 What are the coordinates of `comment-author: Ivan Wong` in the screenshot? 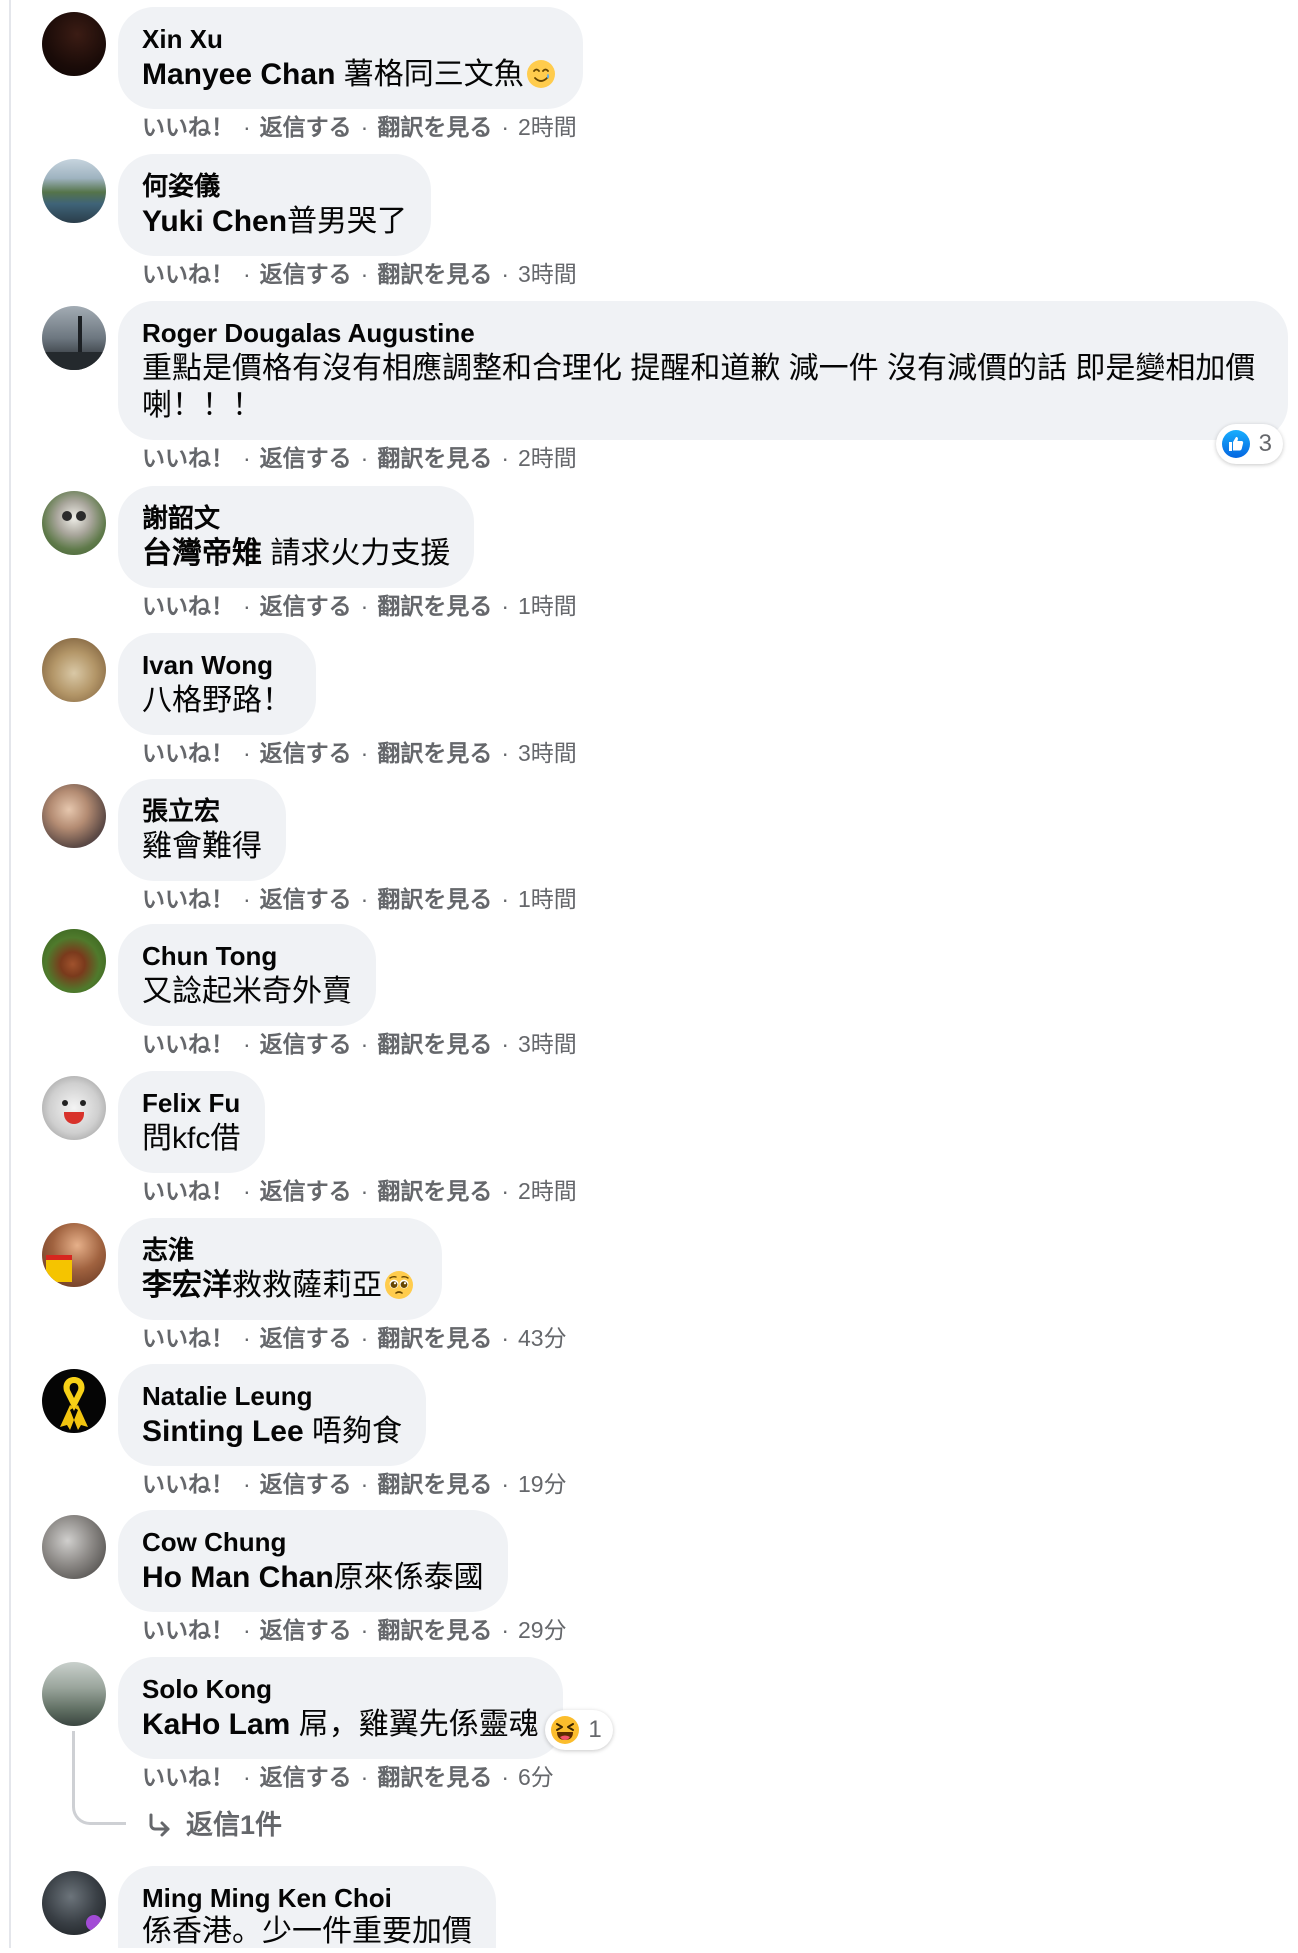 It's located at (217, 665).